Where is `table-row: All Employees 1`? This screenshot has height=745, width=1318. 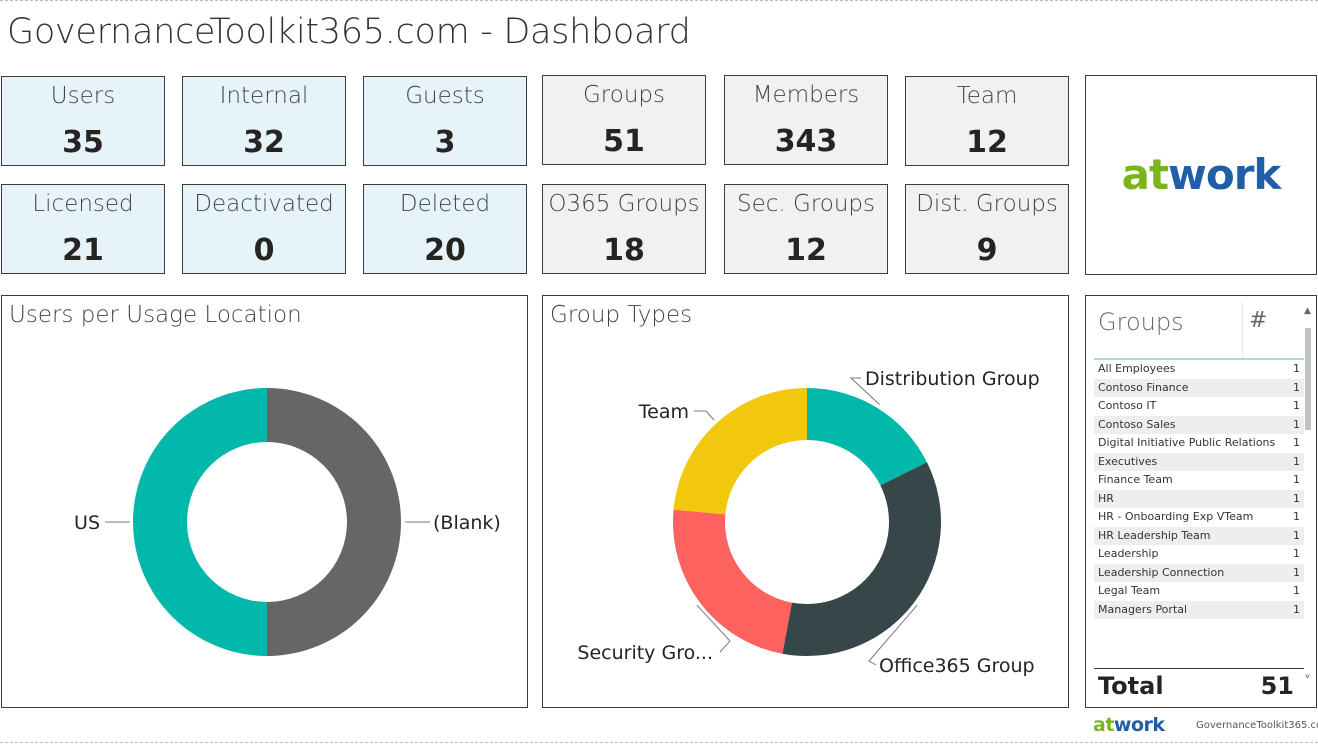
table-row: All Employees 1 is located at coordinates (1199, 369).